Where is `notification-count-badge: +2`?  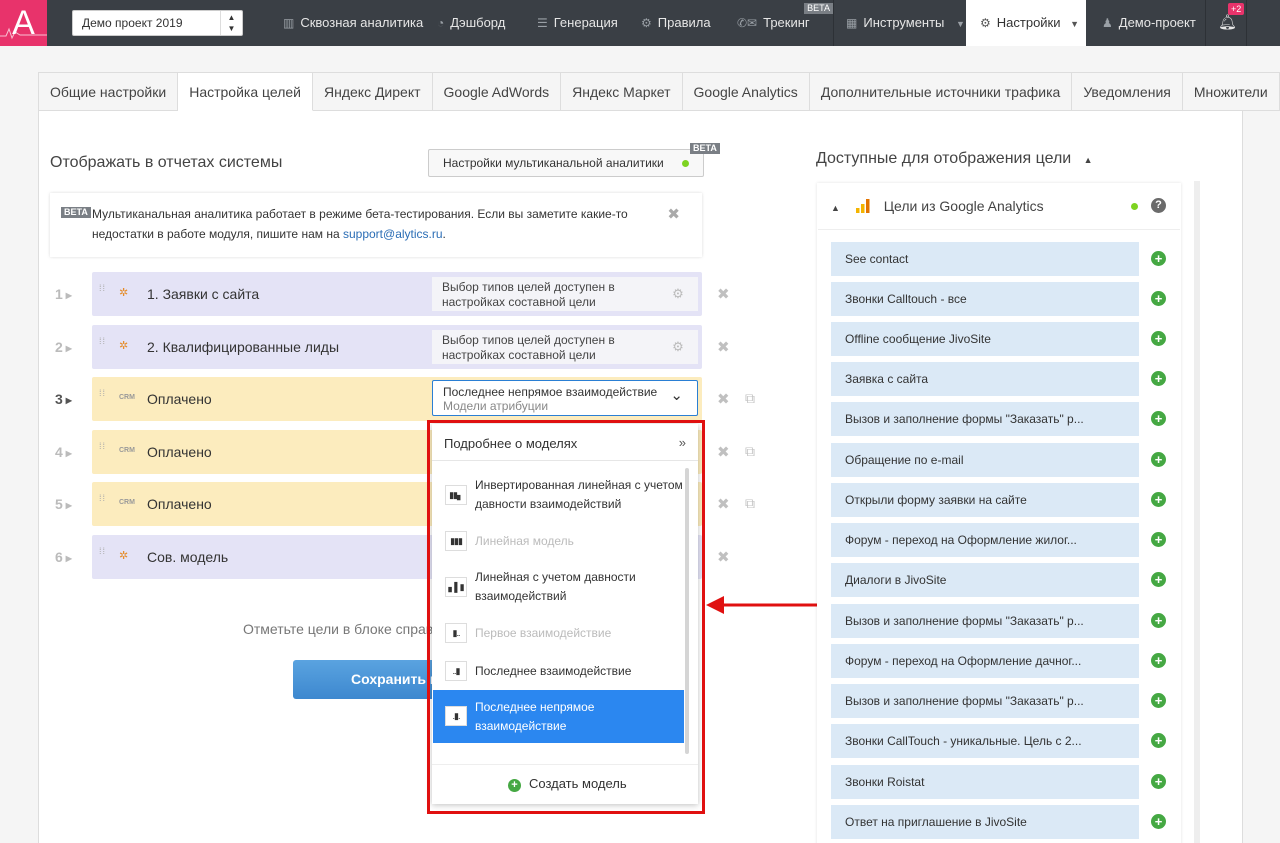 notification-count-badge: +2 is located at coordinates (1236, 9).